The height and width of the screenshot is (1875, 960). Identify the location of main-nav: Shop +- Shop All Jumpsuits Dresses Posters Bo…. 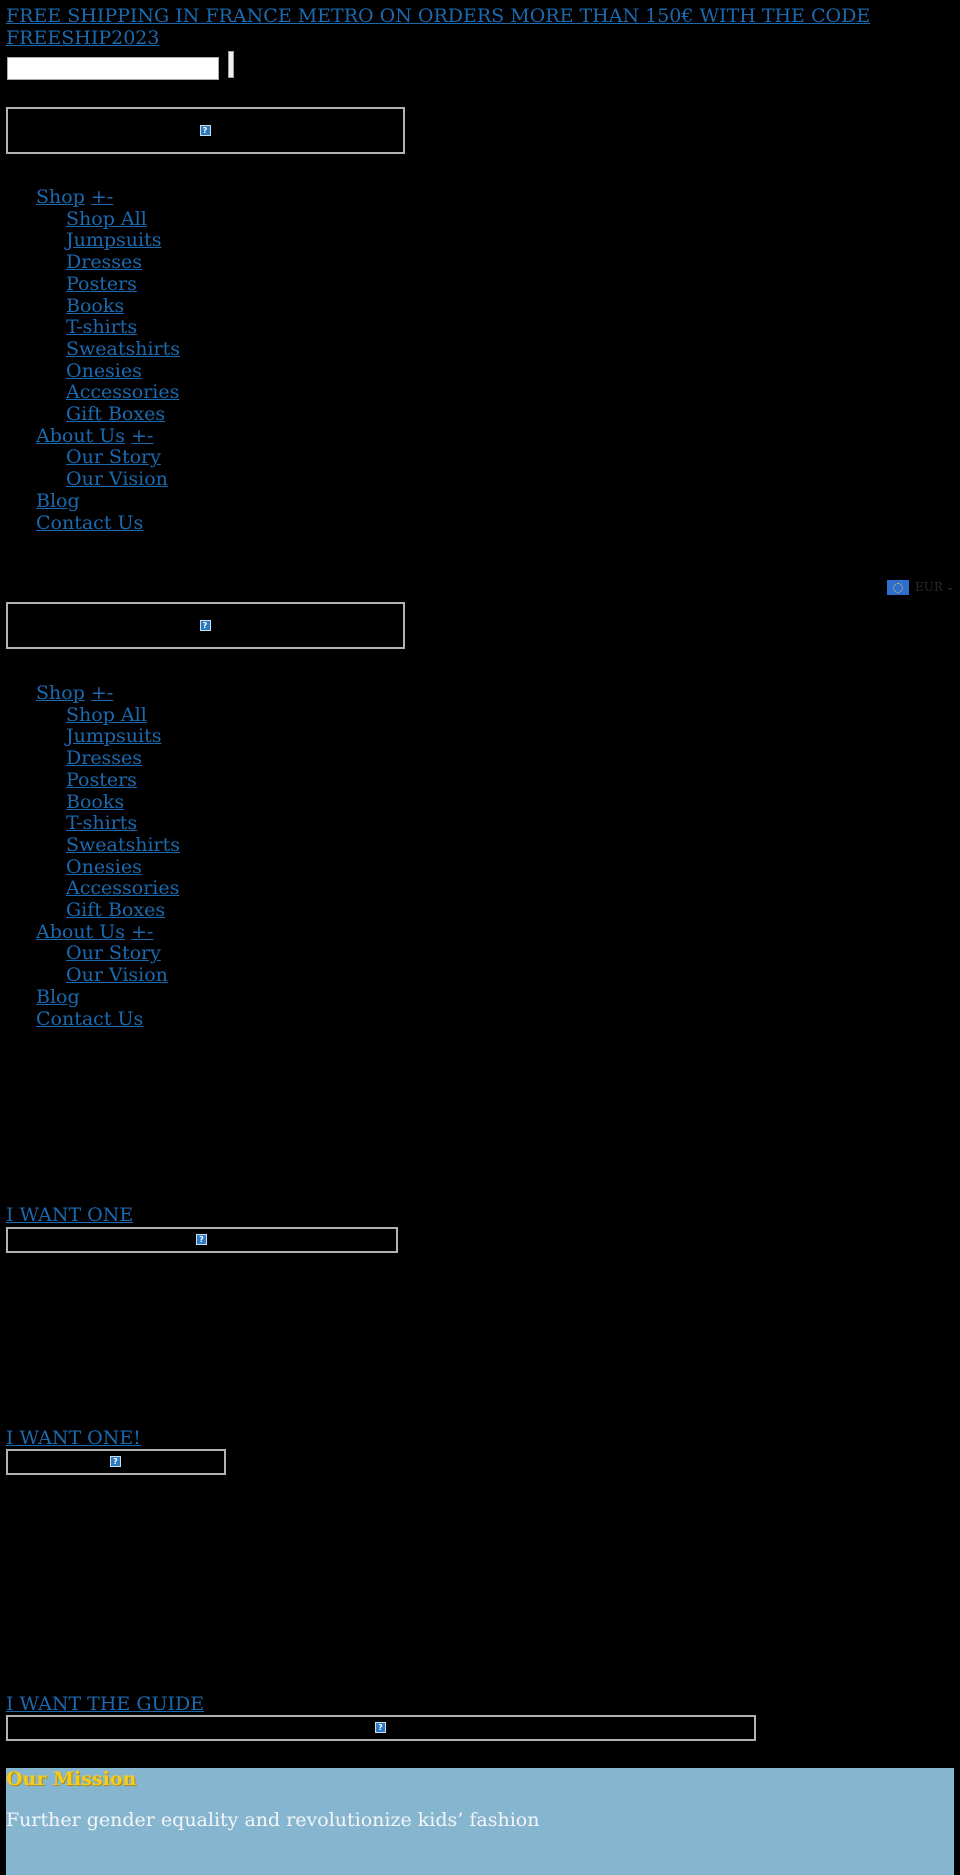
(108, 360).